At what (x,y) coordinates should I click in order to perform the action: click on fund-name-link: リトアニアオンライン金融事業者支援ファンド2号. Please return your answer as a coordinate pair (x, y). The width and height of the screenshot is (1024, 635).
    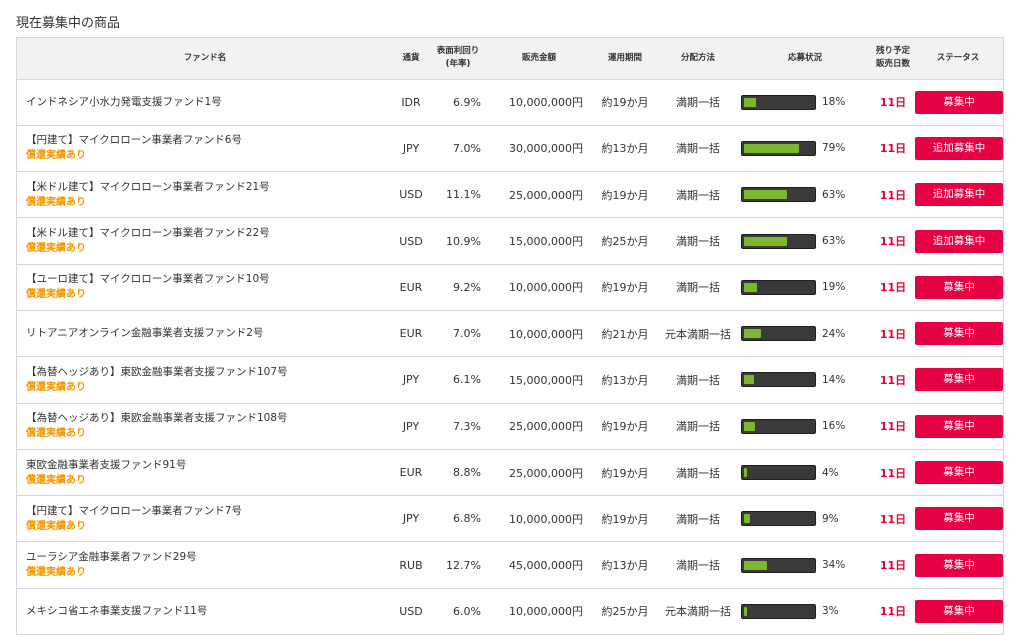
    Looking at the image, I should click on (208, 333).